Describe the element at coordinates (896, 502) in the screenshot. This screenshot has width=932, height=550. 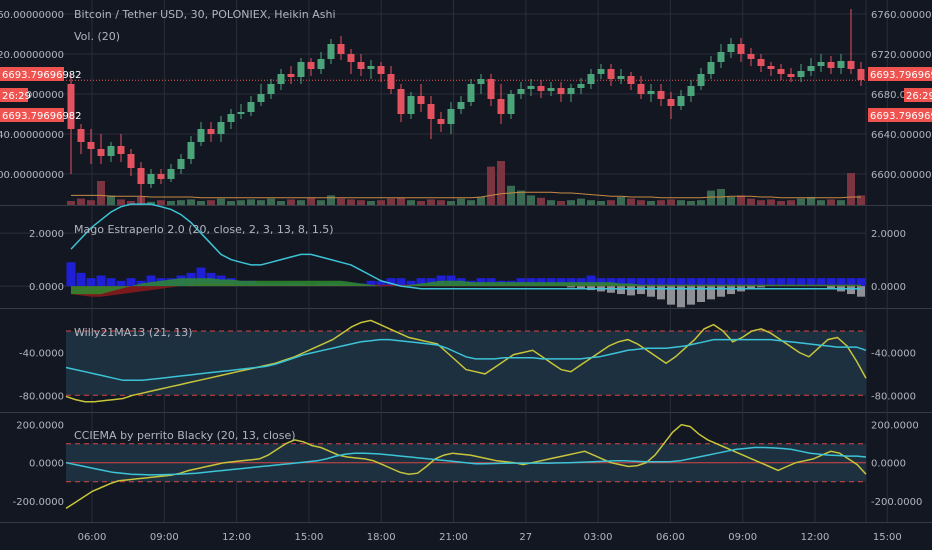
I see `cci-tick-right: -200.0000` at that location.